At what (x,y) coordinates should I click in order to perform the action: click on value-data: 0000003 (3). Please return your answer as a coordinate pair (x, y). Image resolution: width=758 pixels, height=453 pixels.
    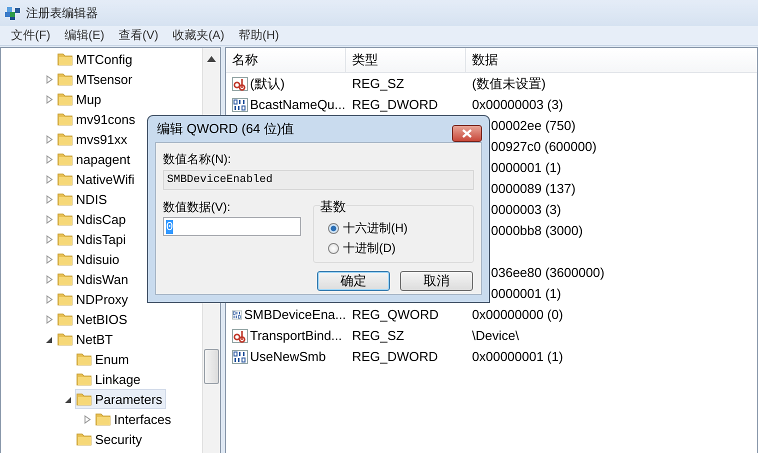
    Looking at the image, I should click on (526, 209).